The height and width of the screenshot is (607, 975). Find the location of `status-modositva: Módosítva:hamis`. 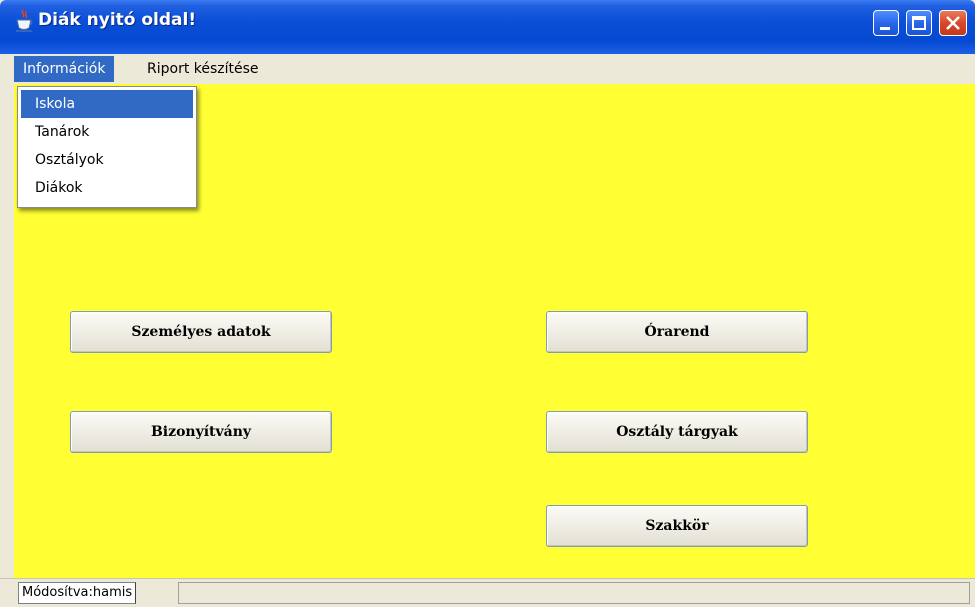

status-modositva: Módosítva:hamis is located at coordinates (77, 593).